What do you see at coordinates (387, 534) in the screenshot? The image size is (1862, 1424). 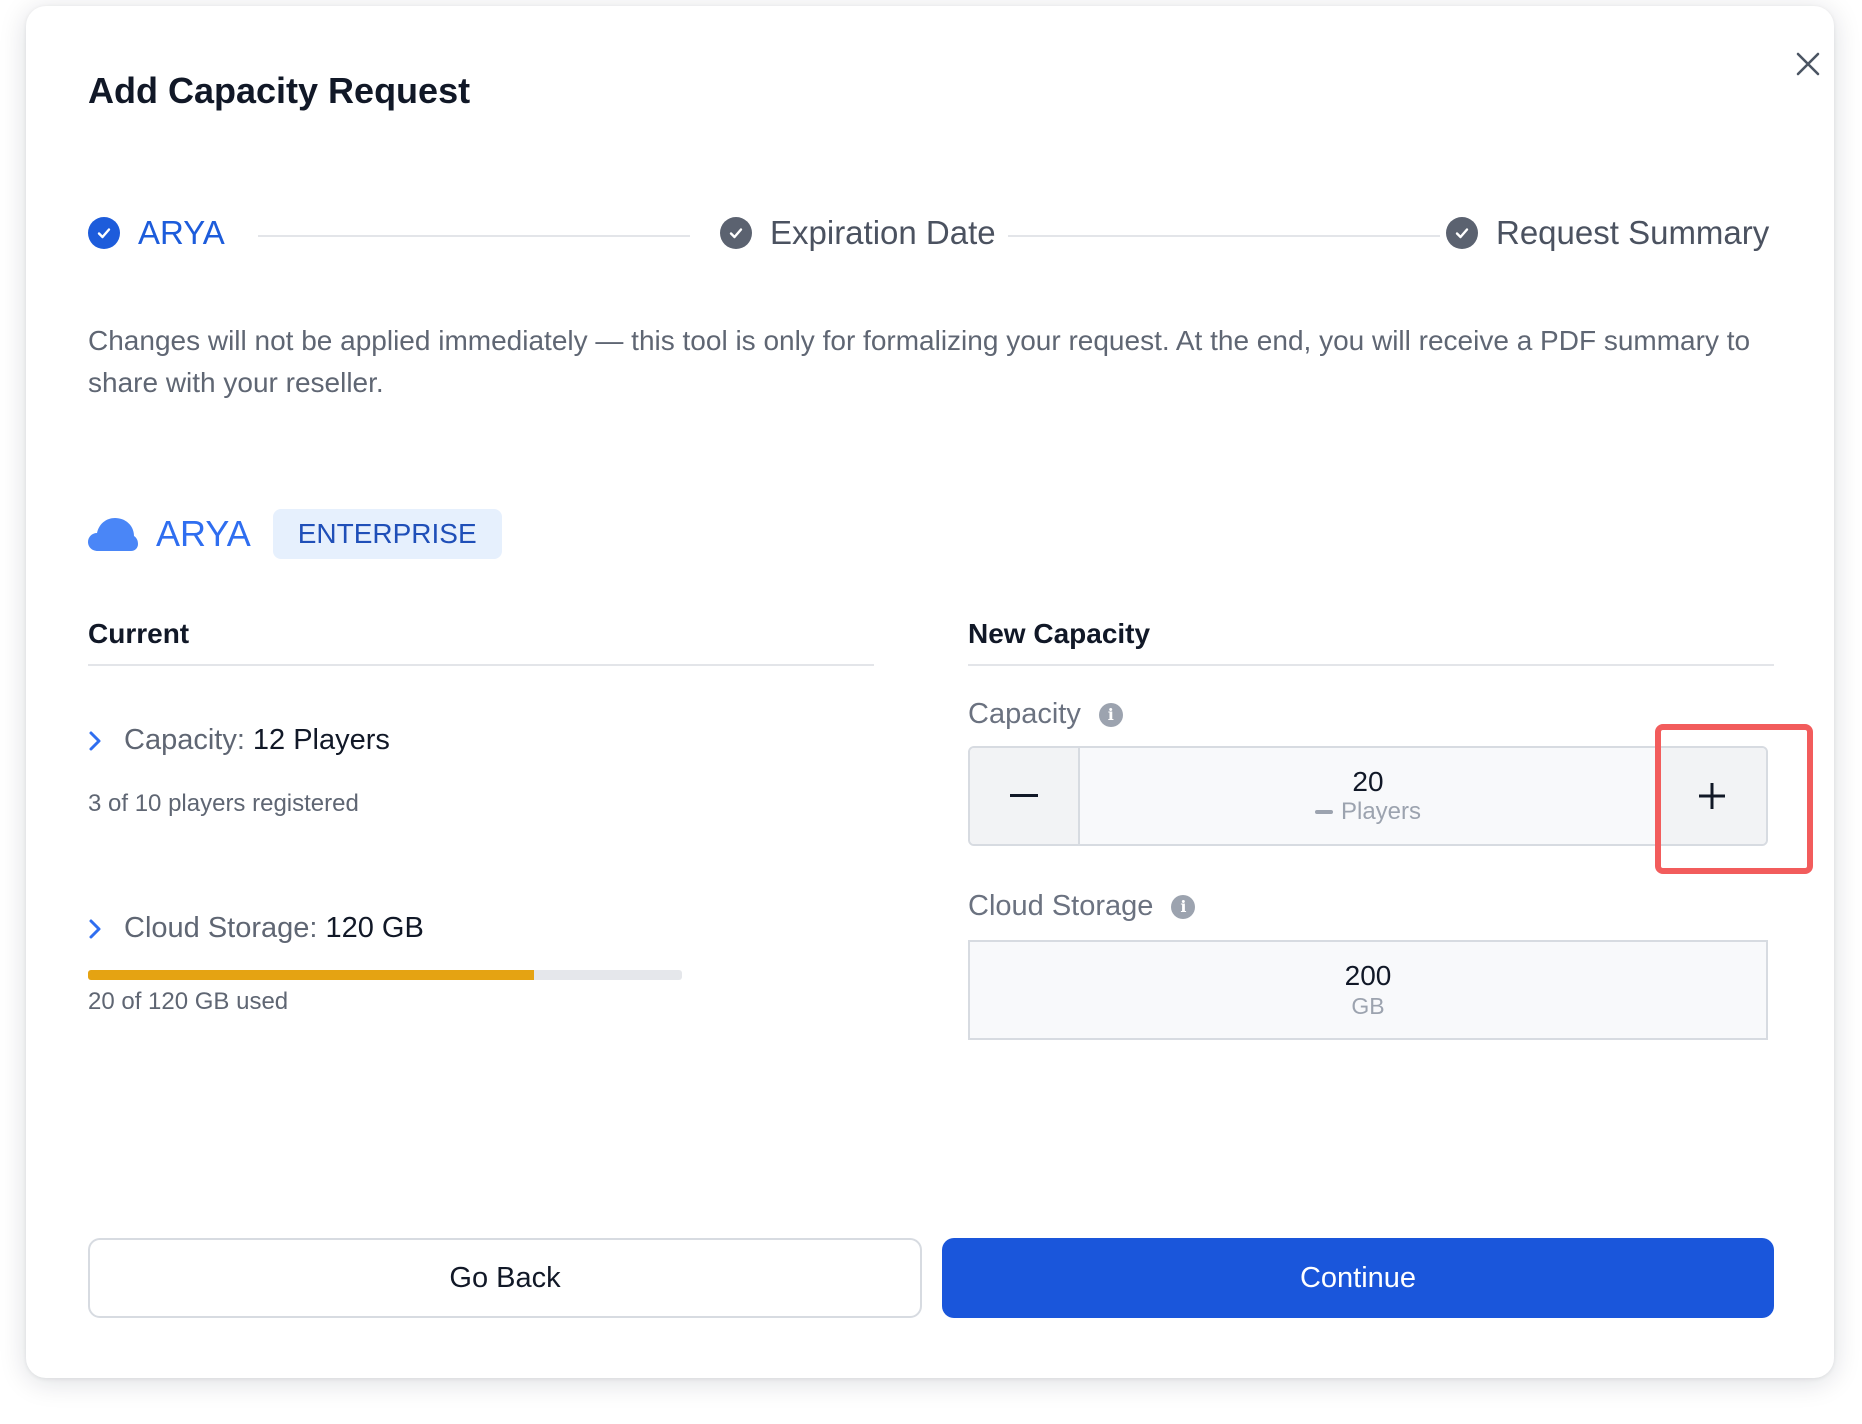 I see `plan-badge: ENTERPRISE` at bounding box center [387, 534].